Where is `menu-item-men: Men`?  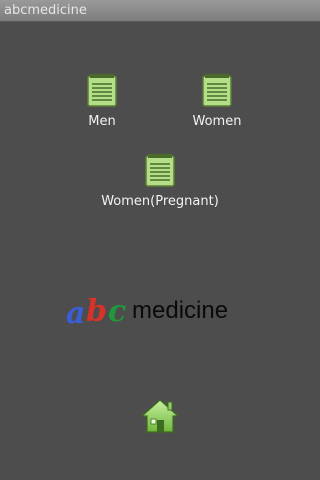 menu-item-men: Men is located at coordinates (102, 100).